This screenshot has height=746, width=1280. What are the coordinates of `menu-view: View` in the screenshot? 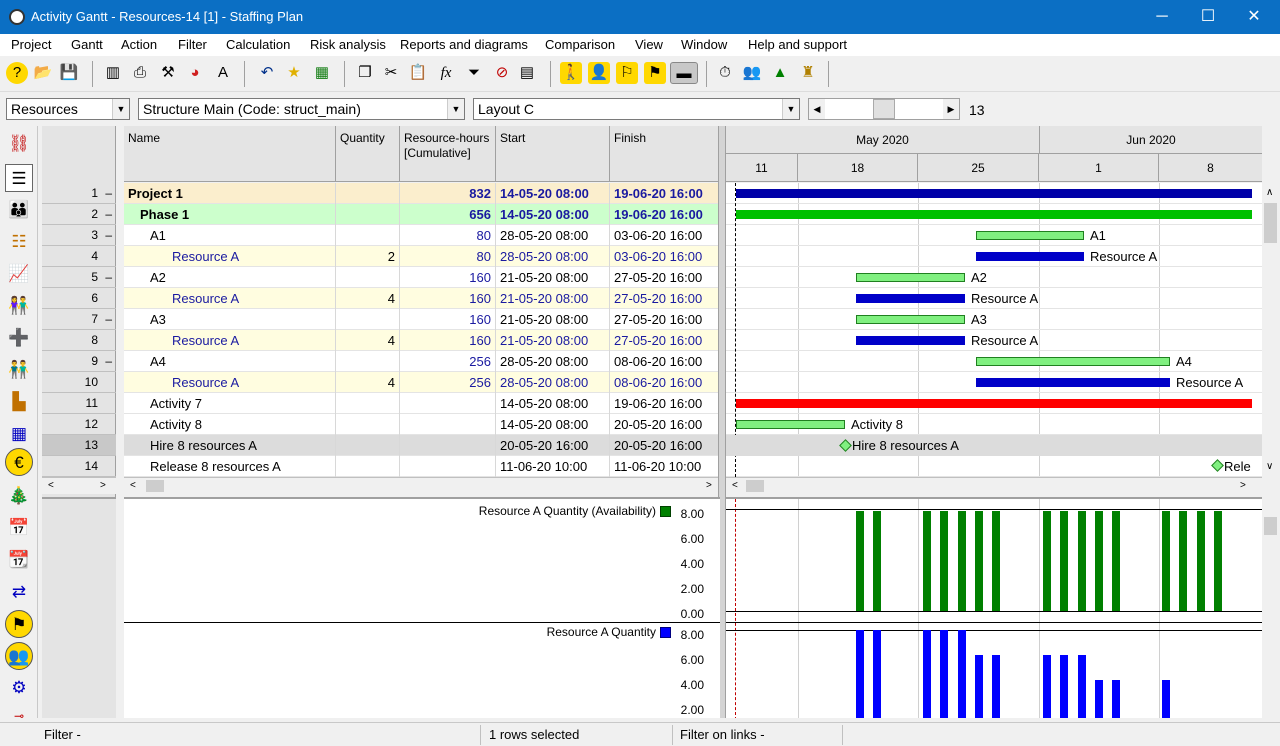 It's located at (649, 44).